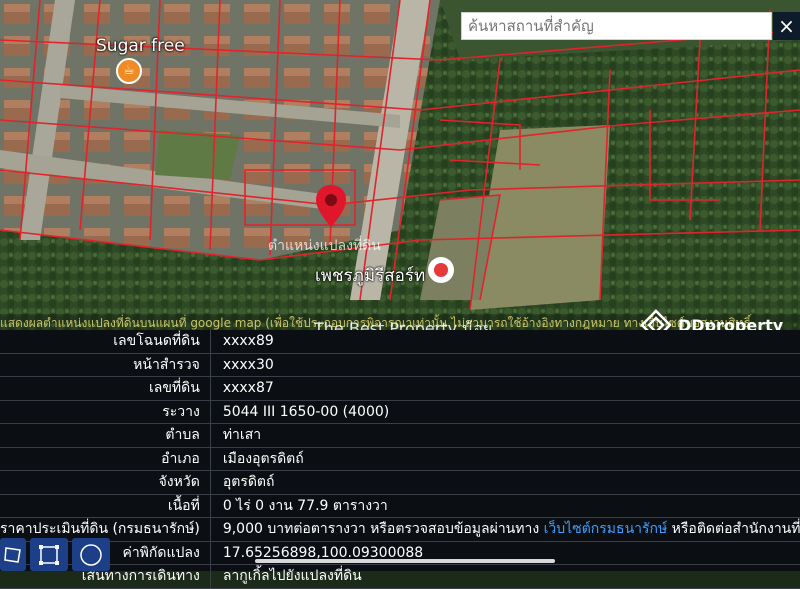 The width and height of the screenshot is (800, 589). I want to click on table-row: อำเภอ เมืองอุตรดิตถ์, so click(400, 459).